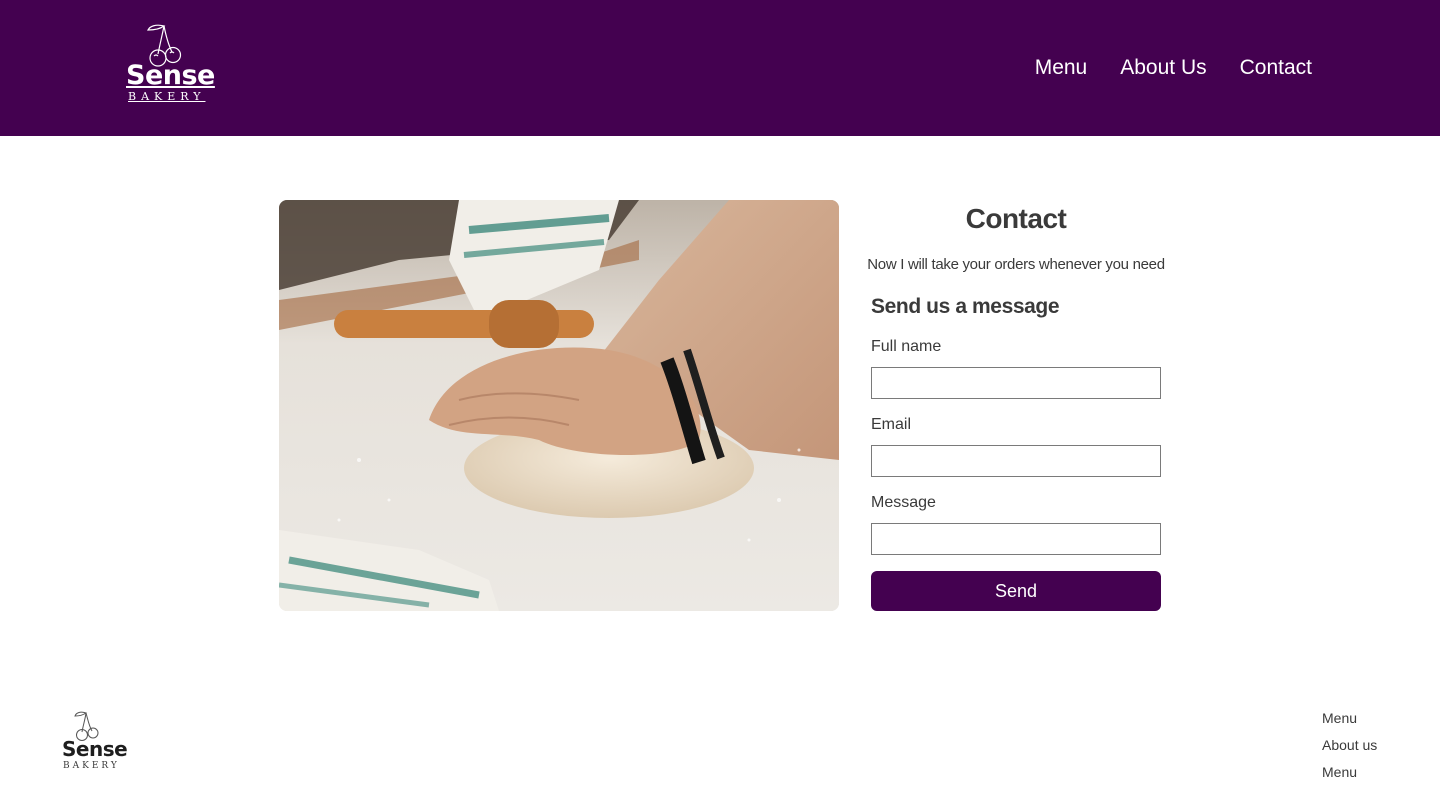 The width and height of the screenshot is (1440, 812). Describe the element at coordinates (167, 96) in the screenshot. I see `brand-tagline: BAKERY` at that location.